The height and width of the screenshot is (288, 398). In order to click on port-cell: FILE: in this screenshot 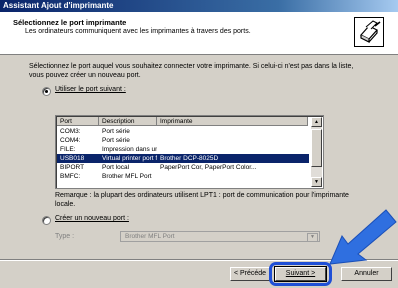, I will do `click(68, 149)`.